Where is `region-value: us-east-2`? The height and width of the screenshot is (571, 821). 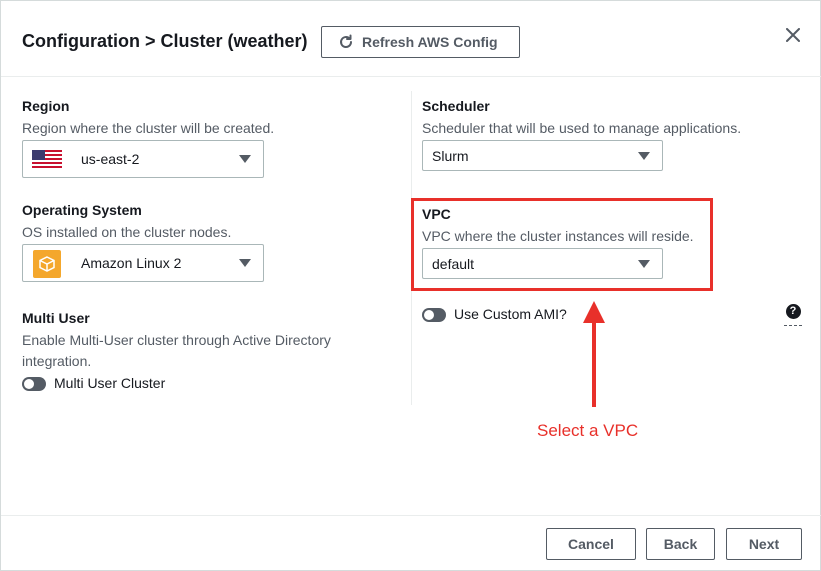
region-value: us-east-2 is located at coordinates (110, 159).